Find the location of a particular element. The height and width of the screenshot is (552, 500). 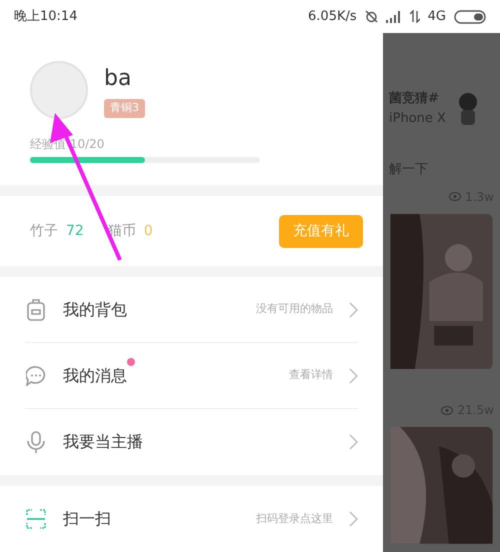

bamboo-label: 竹子 is located at coordinates (44, 231).